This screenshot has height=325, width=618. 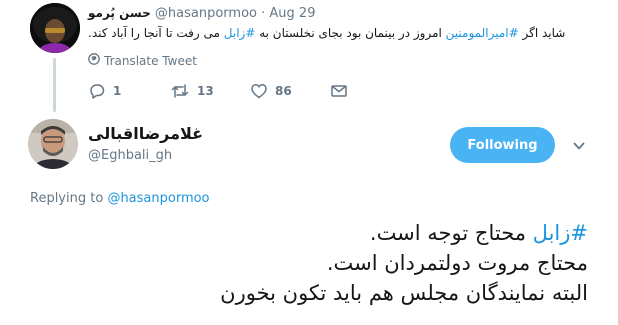 What do you see at coordinates (206, 13) in the screenshot?
I see `parent-handle: @hasanpormoo` at bounding box center [206, 13].